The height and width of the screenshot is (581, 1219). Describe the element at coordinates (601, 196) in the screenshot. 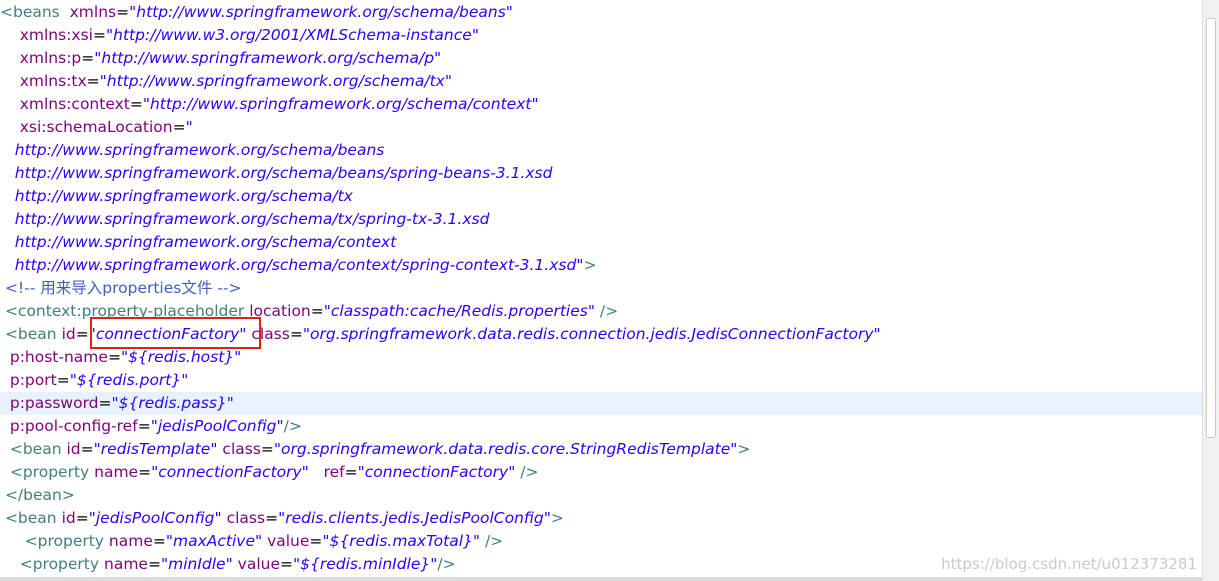

I see `code-line: http://www.springframework.org/schema/tx` at that location.